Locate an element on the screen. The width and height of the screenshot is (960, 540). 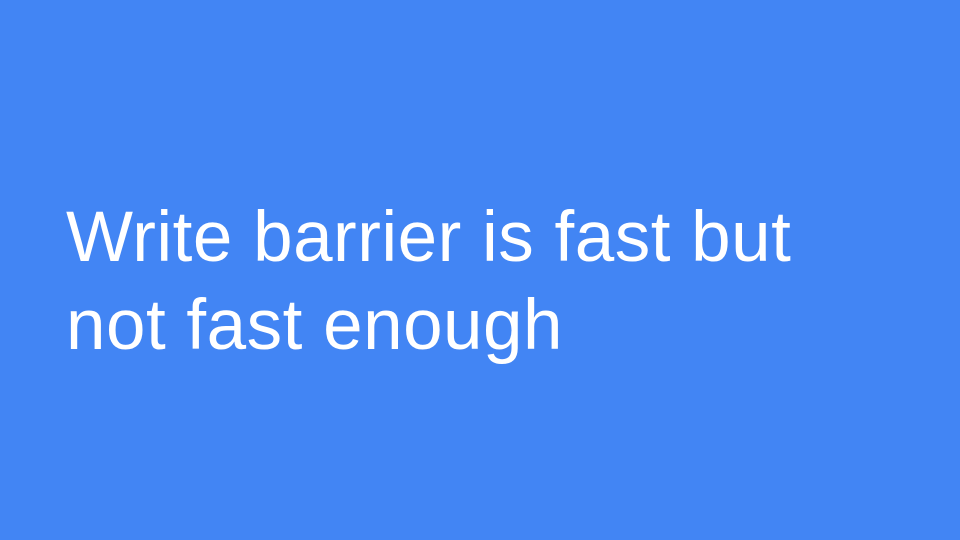
slide-title-line-2: not fast enough is located at coordinates (315, 325).